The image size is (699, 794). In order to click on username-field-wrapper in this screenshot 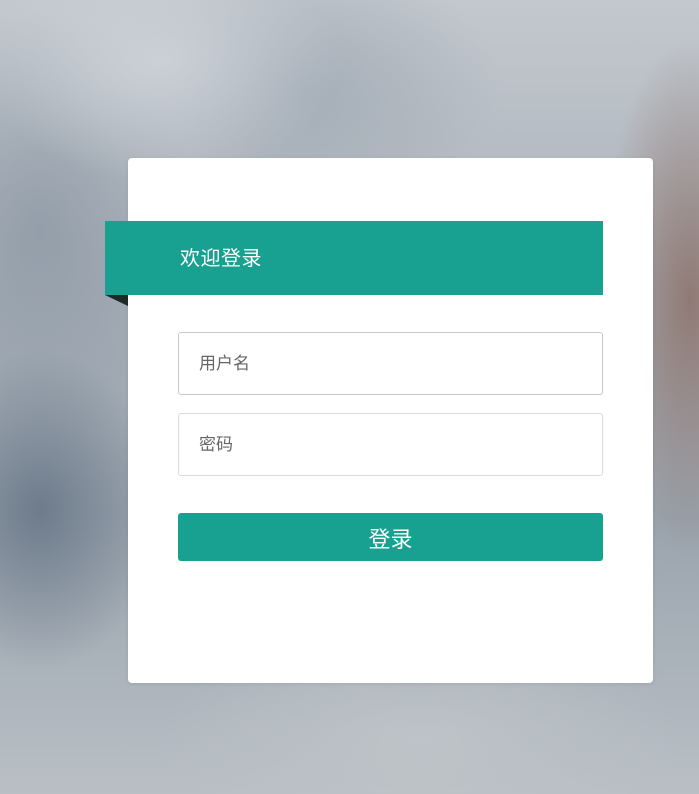, I will do `click(390, 363)`.